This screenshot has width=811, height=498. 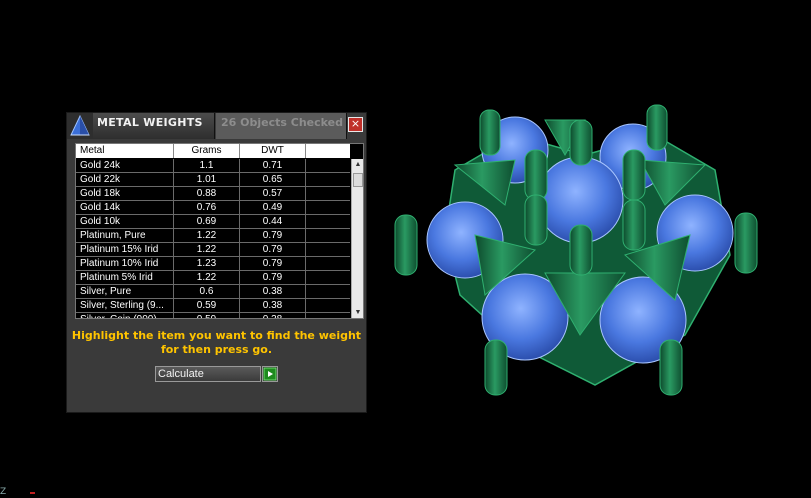 I want to click on metal-cell: Silver, Coin (900), so click(x=125, y=315).